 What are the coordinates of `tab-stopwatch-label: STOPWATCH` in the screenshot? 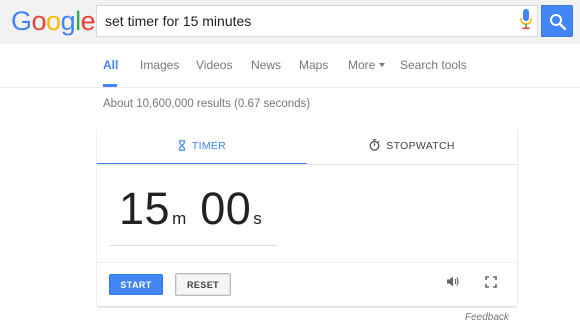 It's located at (420, 146).